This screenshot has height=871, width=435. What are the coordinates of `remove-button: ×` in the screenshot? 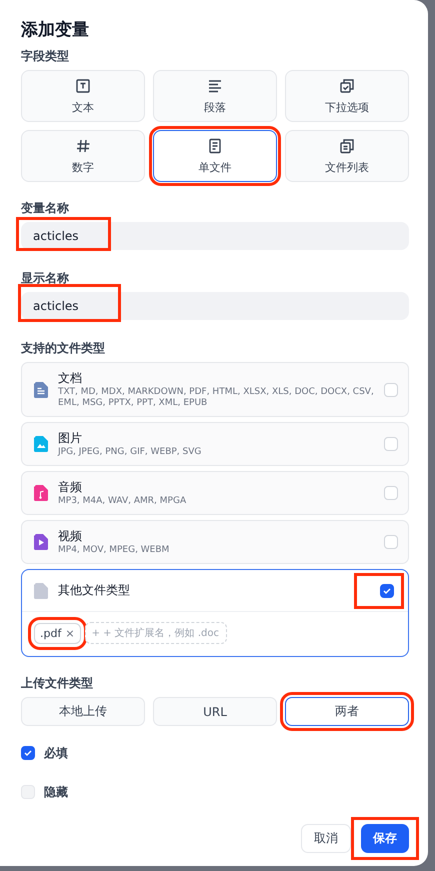 It's located at (70, 633).